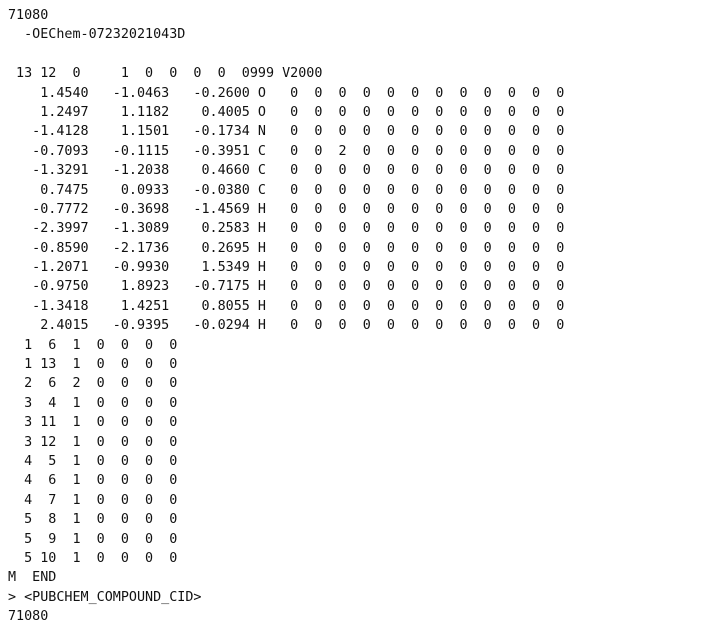 The width and height of the screenshot is (723, 636). I want to click on bond-line: 5 8 1 0 0 0 0, so click(93, 520).